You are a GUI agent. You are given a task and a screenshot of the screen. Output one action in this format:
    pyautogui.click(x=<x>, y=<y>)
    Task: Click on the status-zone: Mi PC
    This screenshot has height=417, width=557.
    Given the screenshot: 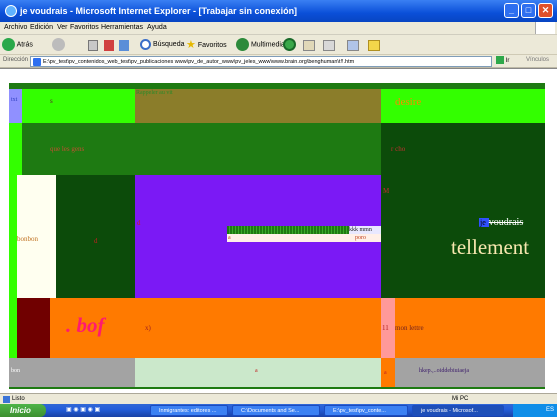 What is the action you would take?
    pyautogui.click(x=460, y=399)
    